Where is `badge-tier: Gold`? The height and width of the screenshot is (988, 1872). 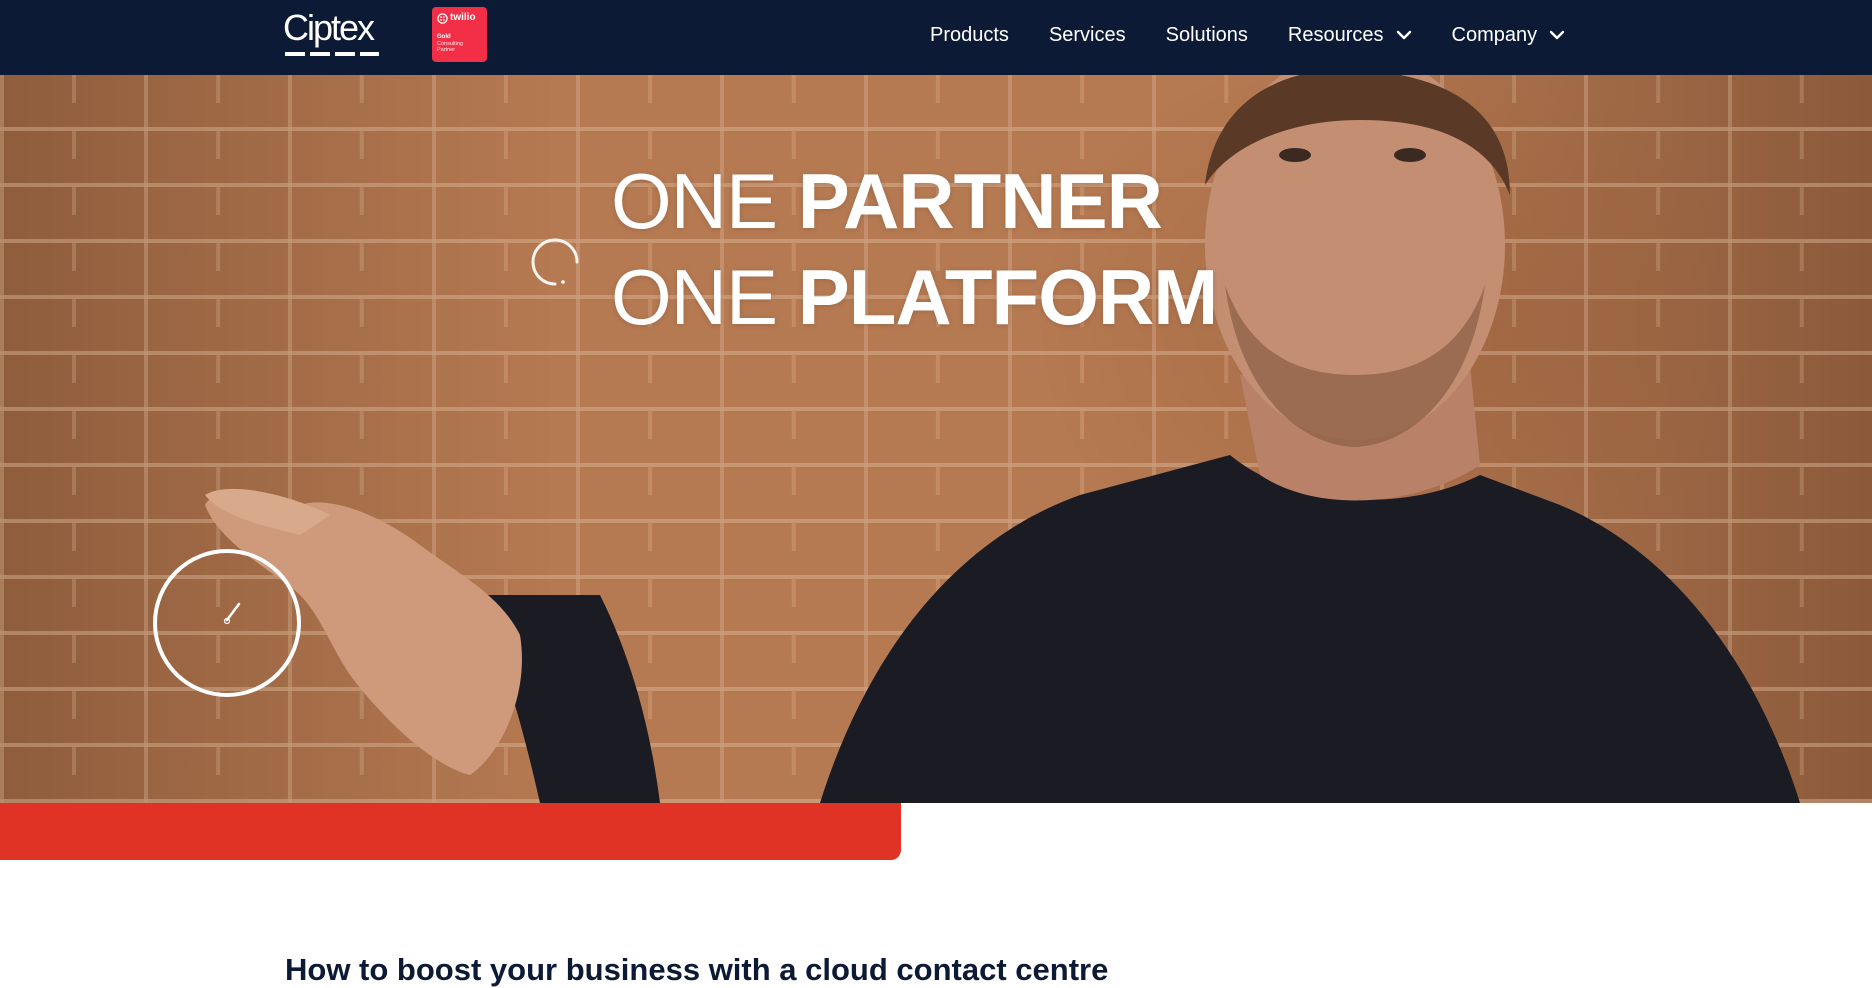
badge-tier: Gold is located at coordinates (444, 37).